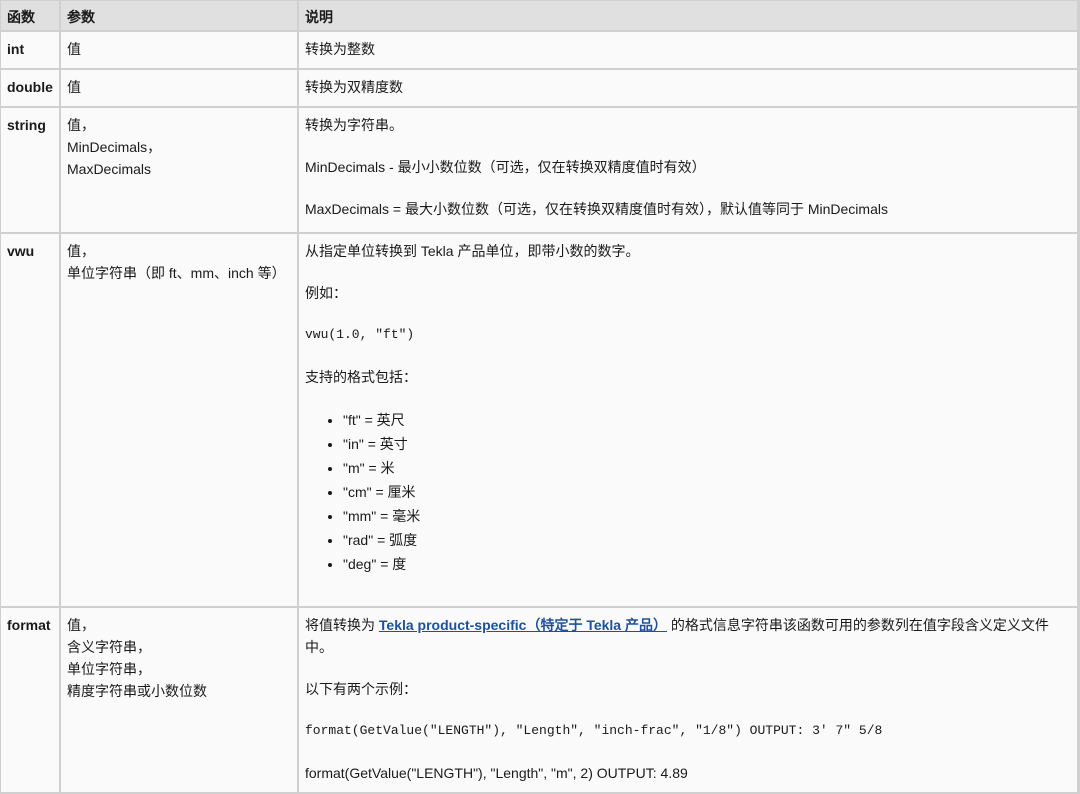 The height and width of the screenshot is (794, 1080). I want to click on function-name: format, so click(30, 700).